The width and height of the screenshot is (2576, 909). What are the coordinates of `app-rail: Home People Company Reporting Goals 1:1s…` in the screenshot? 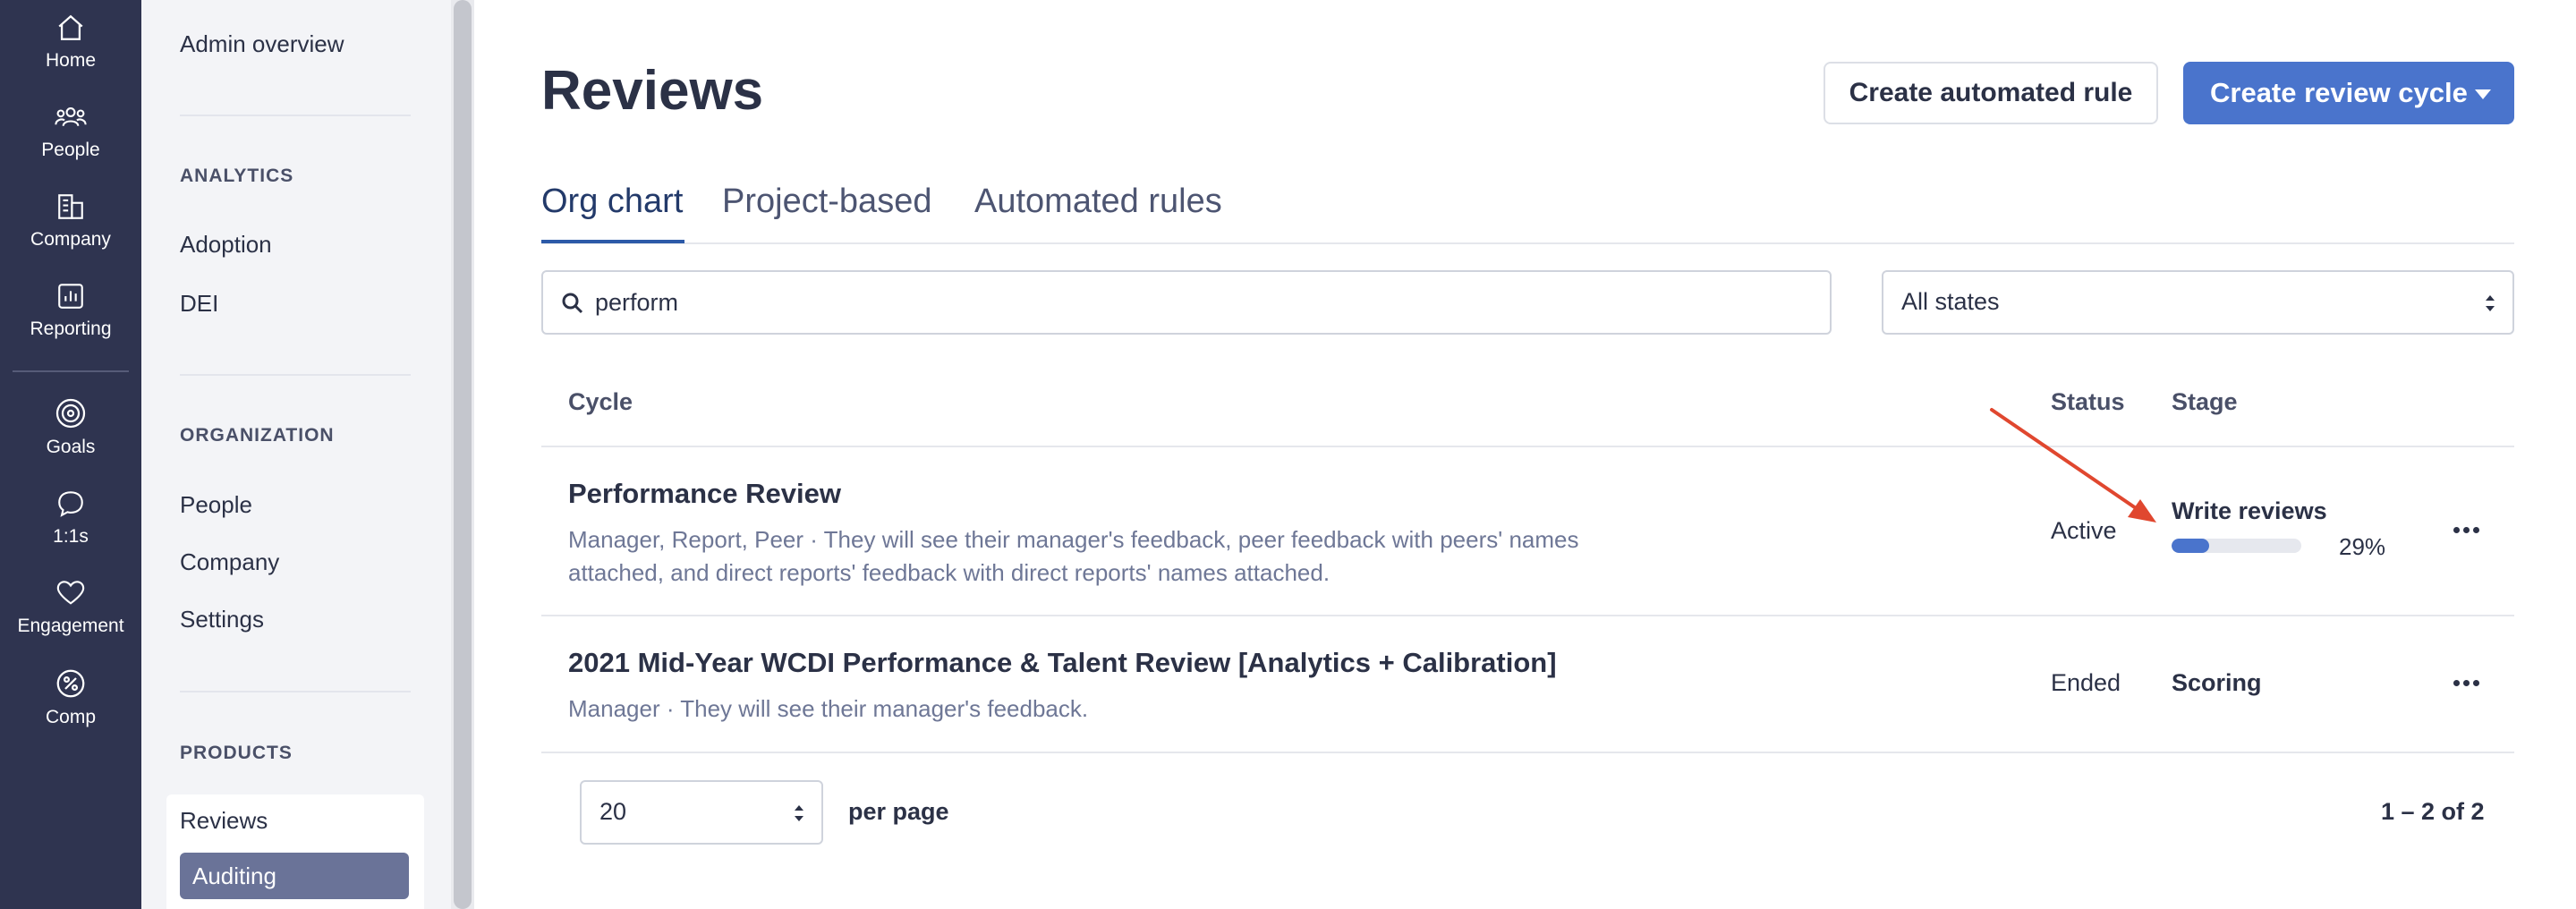 It's located at (70, 454).